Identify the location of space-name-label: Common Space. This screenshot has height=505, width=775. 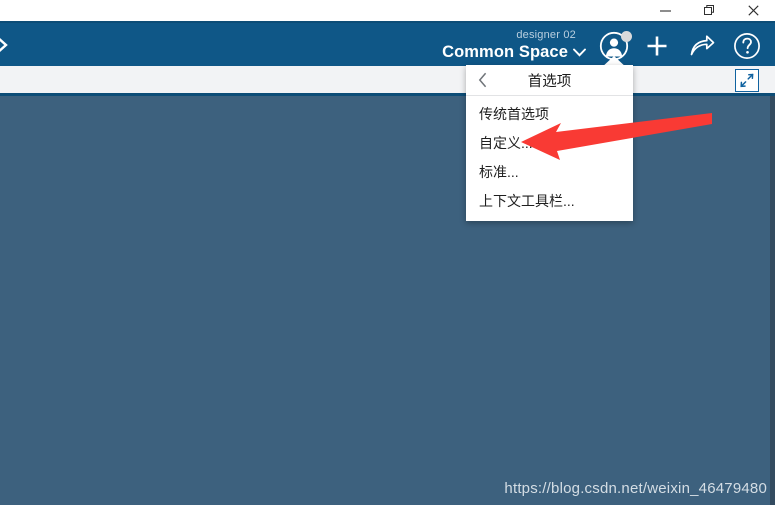
(505, 52).